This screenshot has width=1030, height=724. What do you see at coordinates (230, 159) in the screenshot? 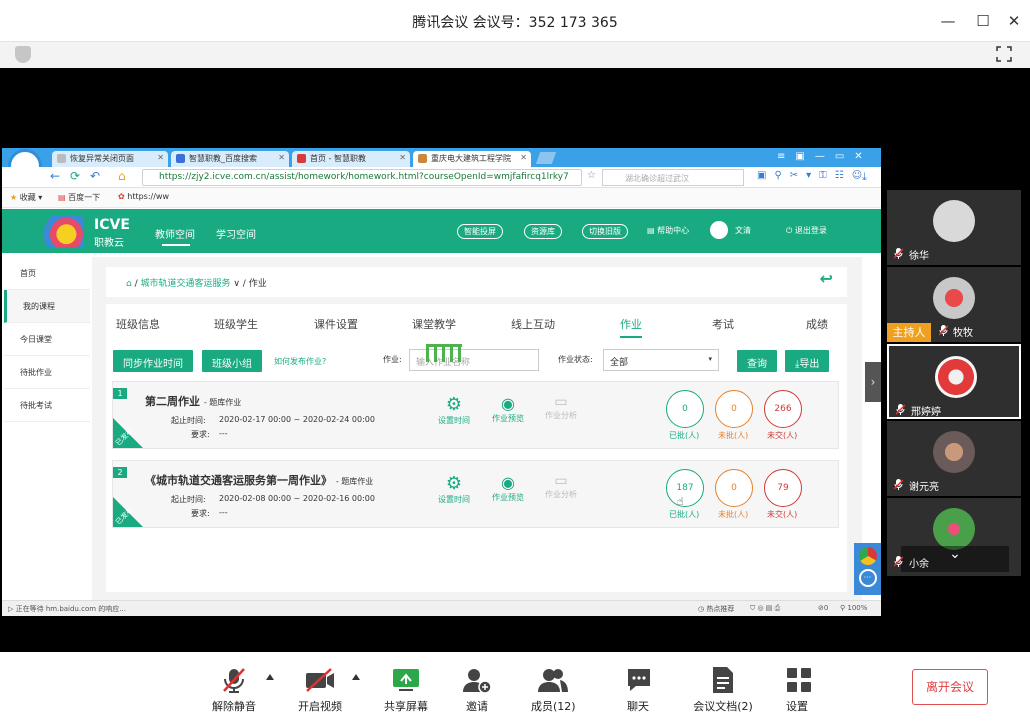
I see `browser-tab: 智慧职教_百度搜索 ✕` at bounding box center [230, 159].